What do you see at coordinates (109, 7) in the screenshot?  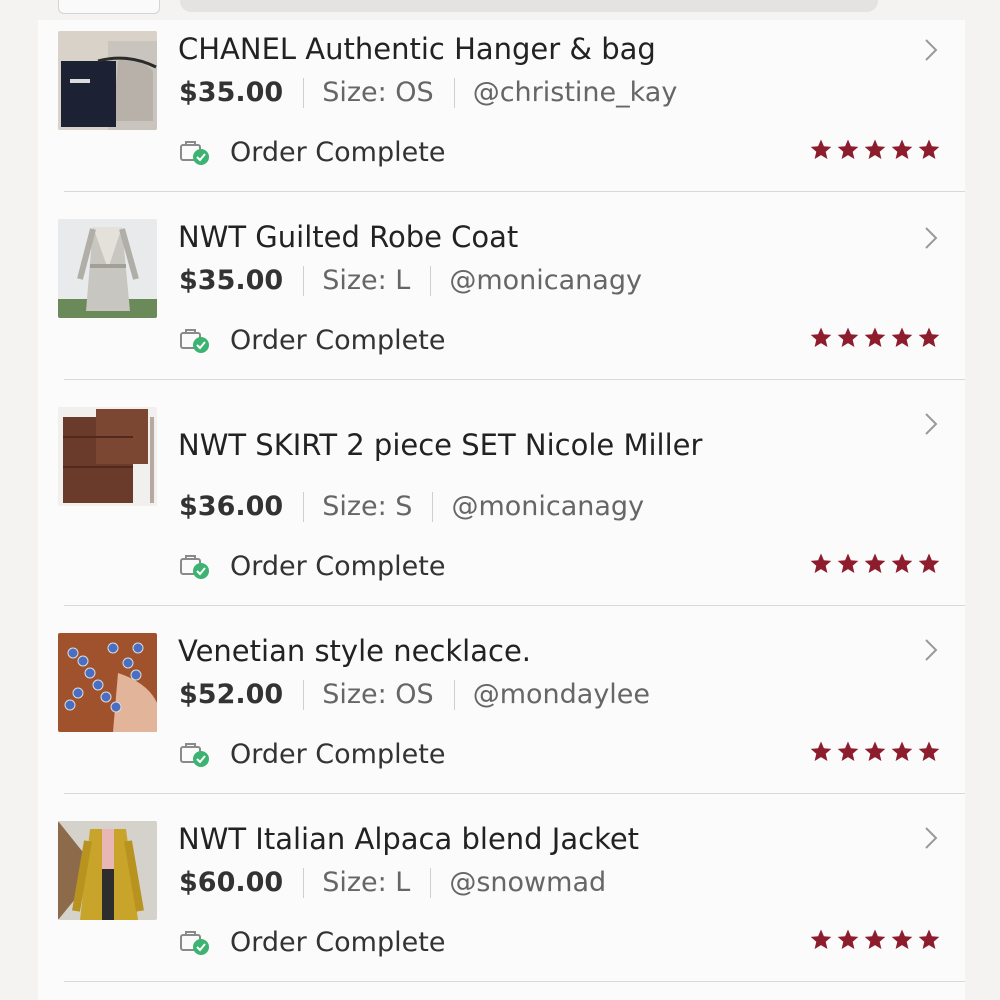 I see `filter-button` at bounding box center [109, 7].